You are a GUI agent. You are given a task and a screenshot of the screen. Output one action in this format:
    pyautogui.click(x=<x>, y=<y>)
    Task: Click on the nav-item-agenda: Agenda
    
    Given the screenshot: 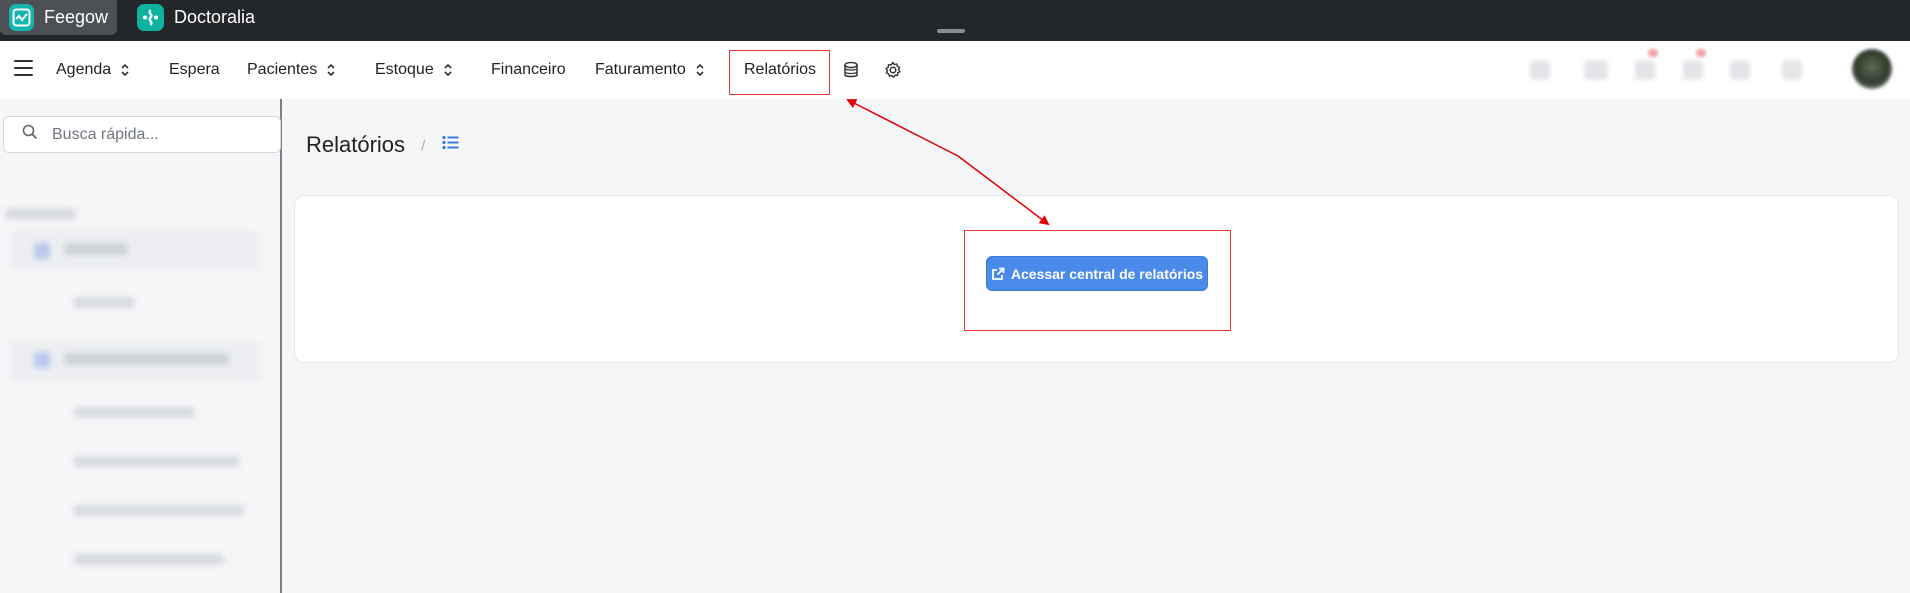 What is the action you would take?
    pyautogui.click(x=92, y=70)
    